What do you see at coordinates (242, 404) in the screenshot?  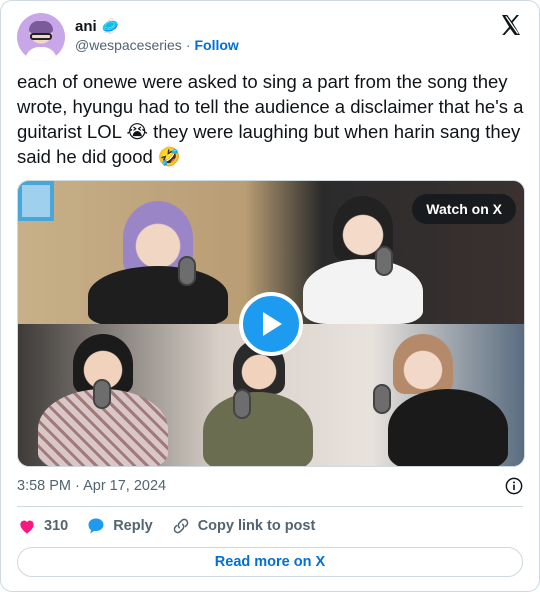 I see `mic-center-bottom` at bounding box center [242, 404].